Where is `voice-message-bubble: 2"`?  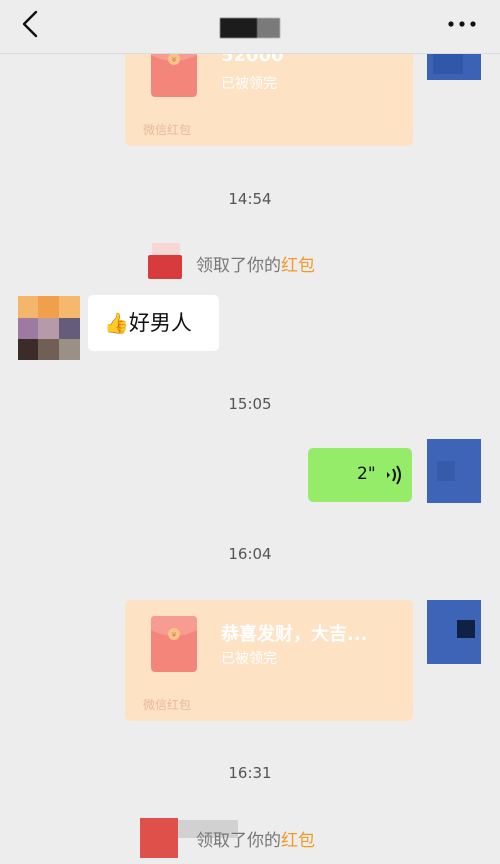 voice-message-bubble: 2" is located at coordinates (360, 475).